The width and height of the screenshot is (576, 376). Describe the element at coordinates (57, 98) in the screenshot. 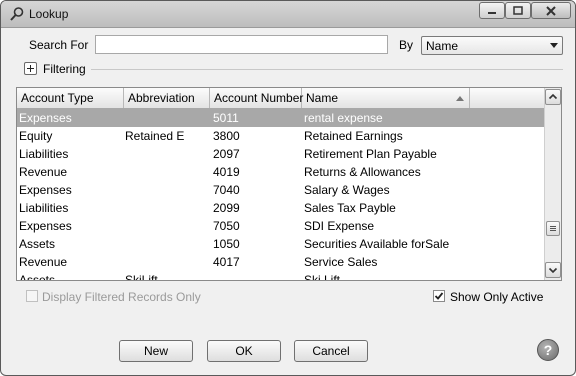

I see `column-header-label: Account Type` at that location.